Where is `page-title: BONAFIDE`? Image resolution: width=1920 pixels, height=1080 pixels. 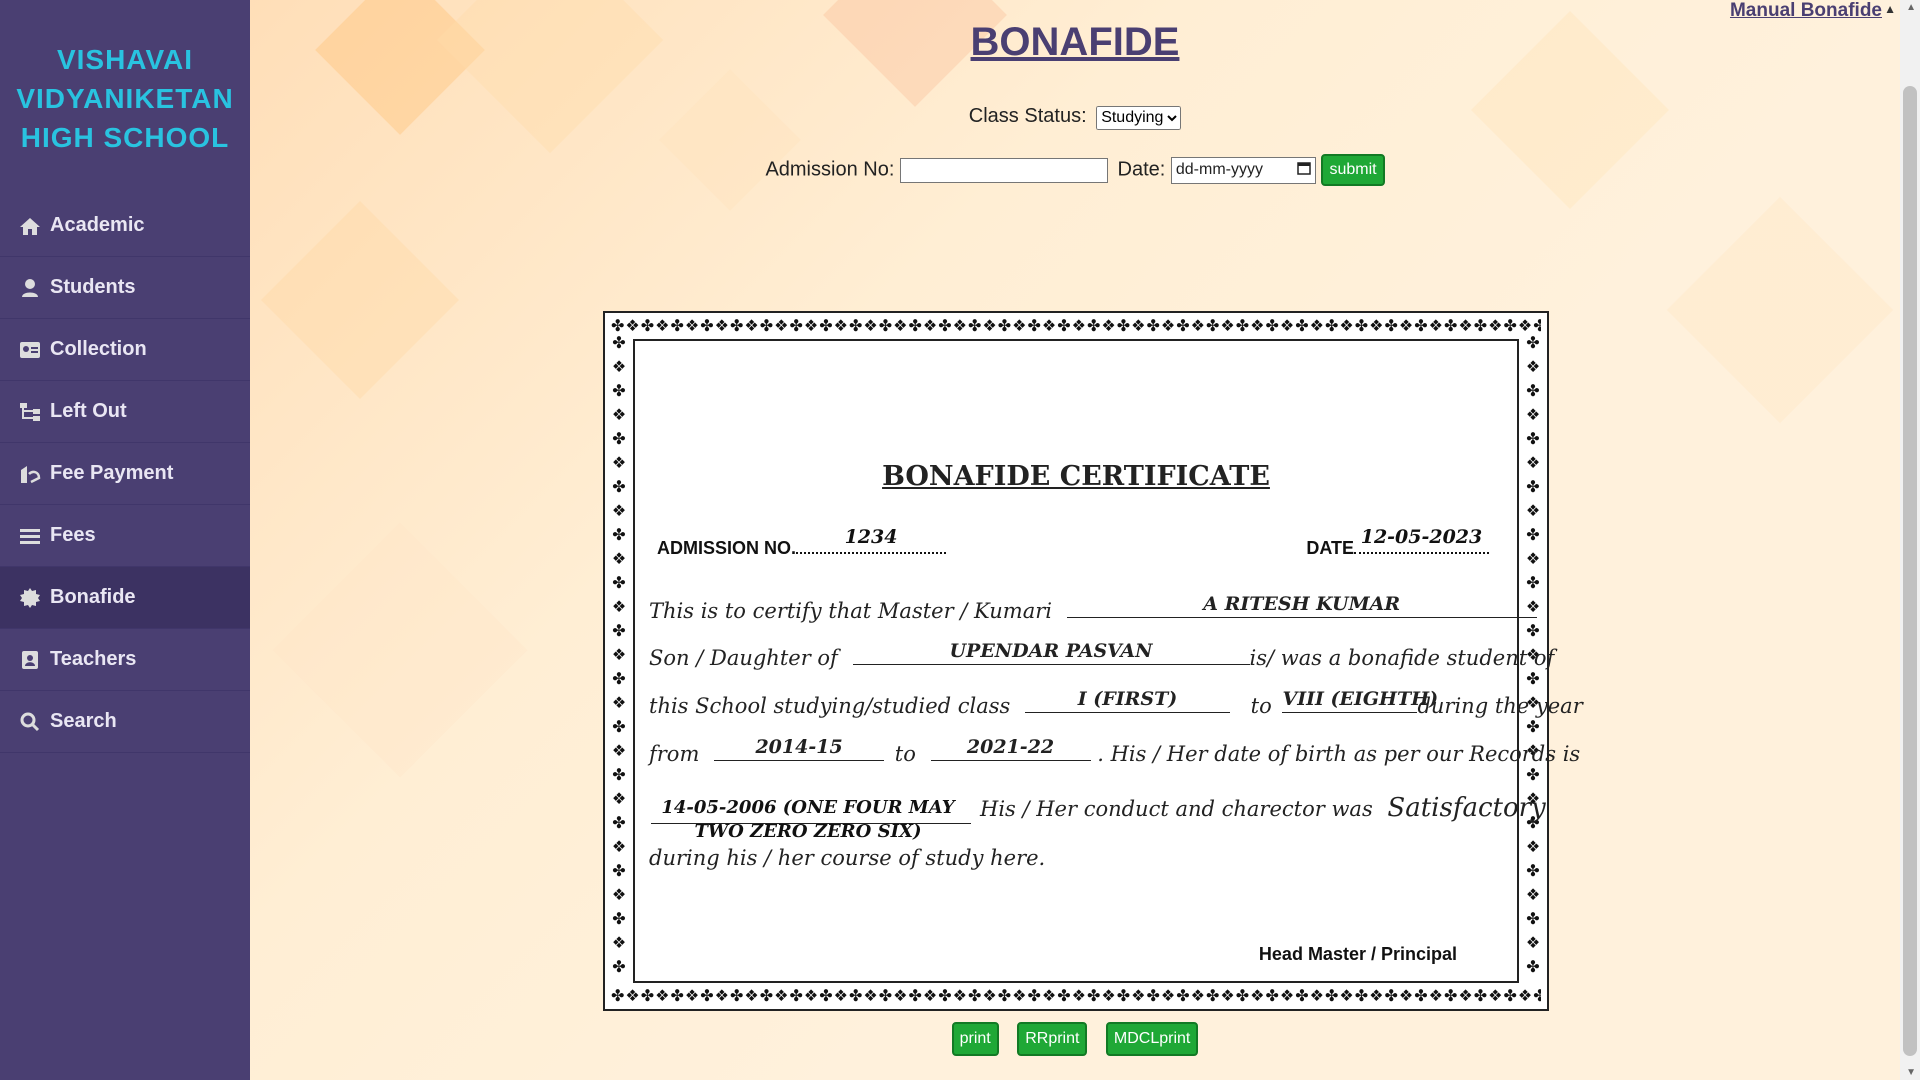
page-title: BONAFIDE is located at coordinates (1075, 42).